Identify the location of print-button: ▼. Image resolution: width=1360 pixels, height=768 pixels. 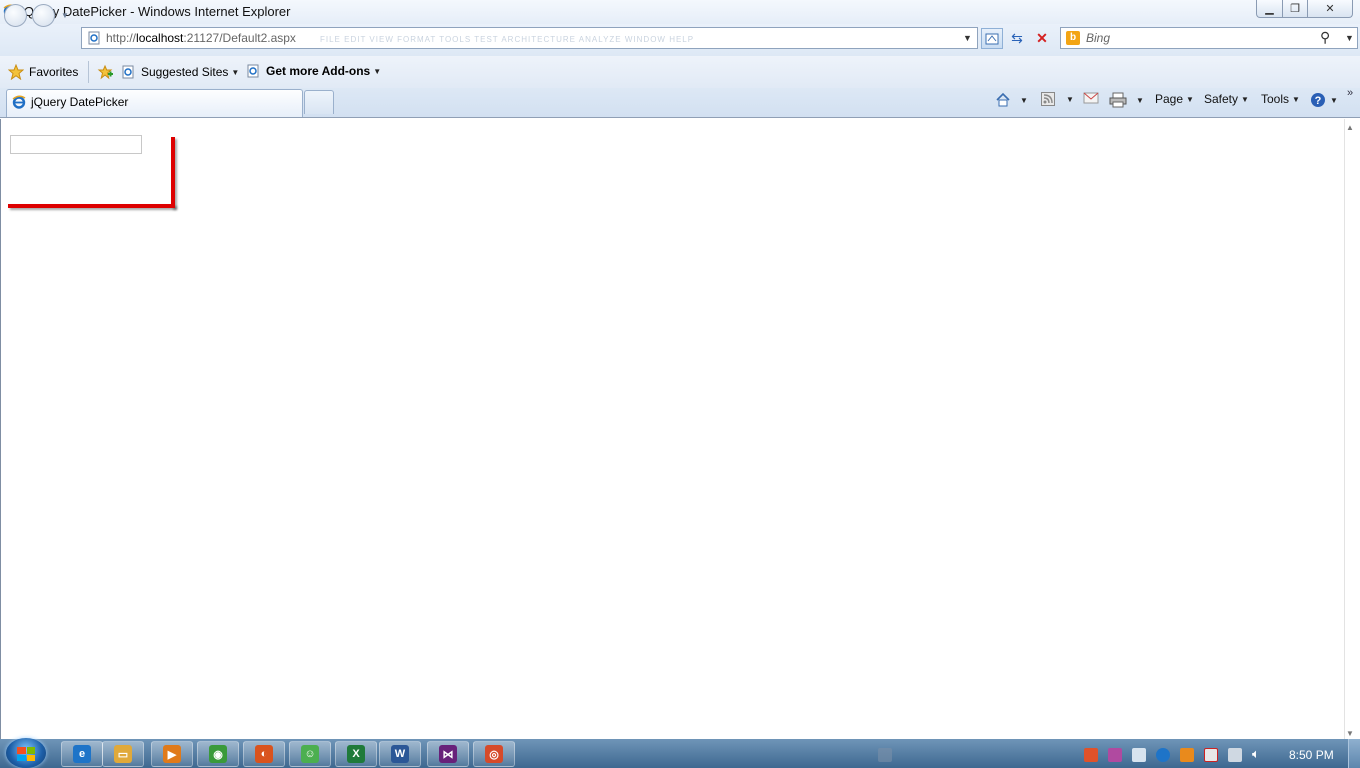
(1126, 100).